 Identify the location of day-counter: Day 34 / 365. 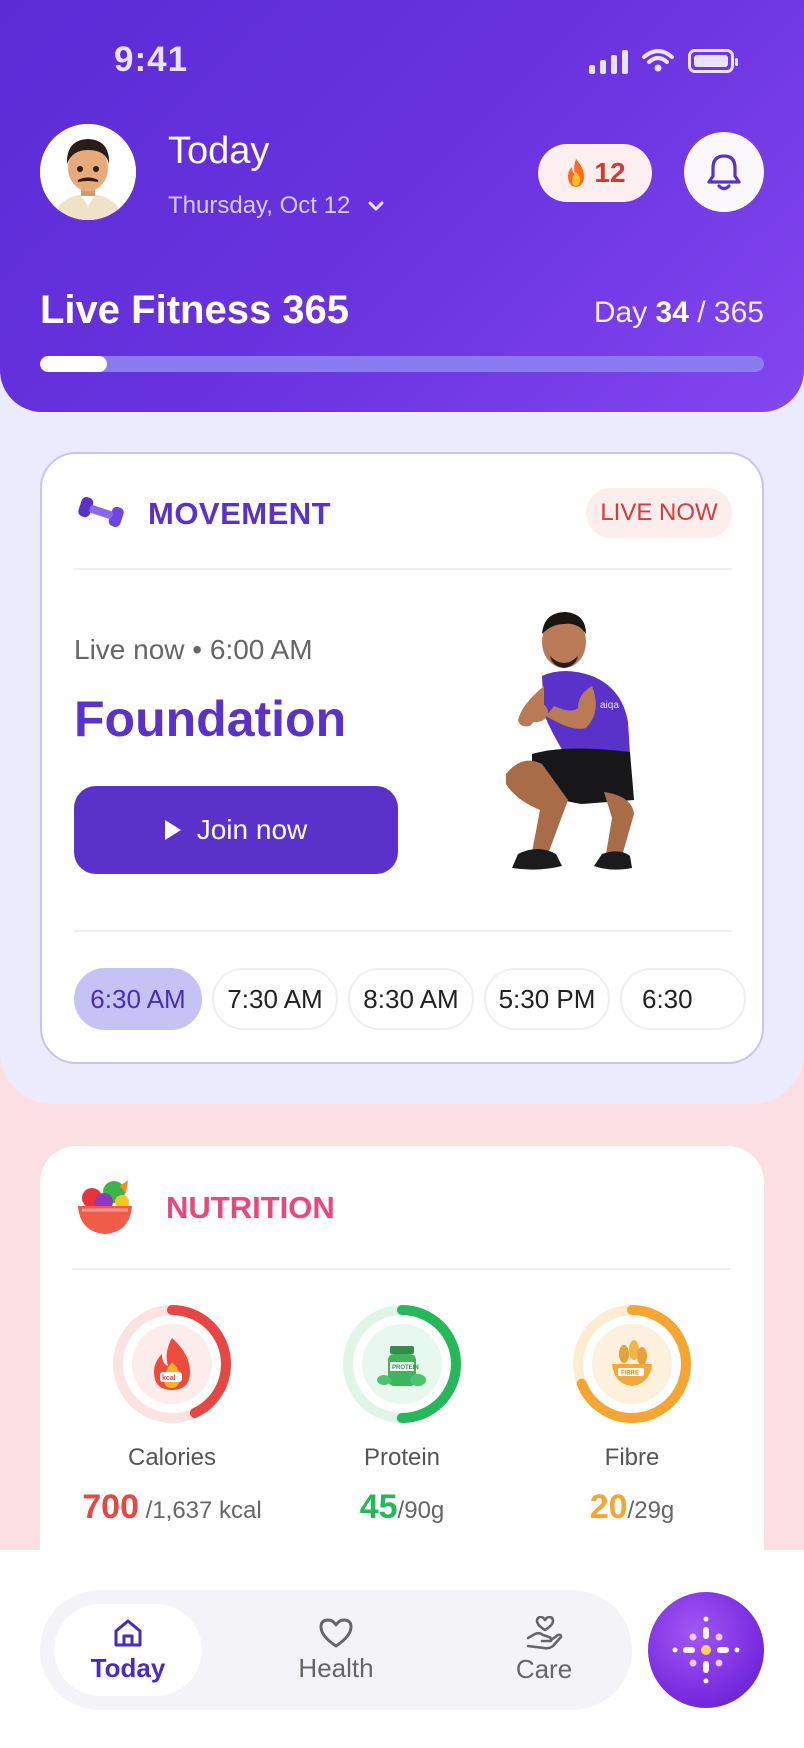
(679, 313).